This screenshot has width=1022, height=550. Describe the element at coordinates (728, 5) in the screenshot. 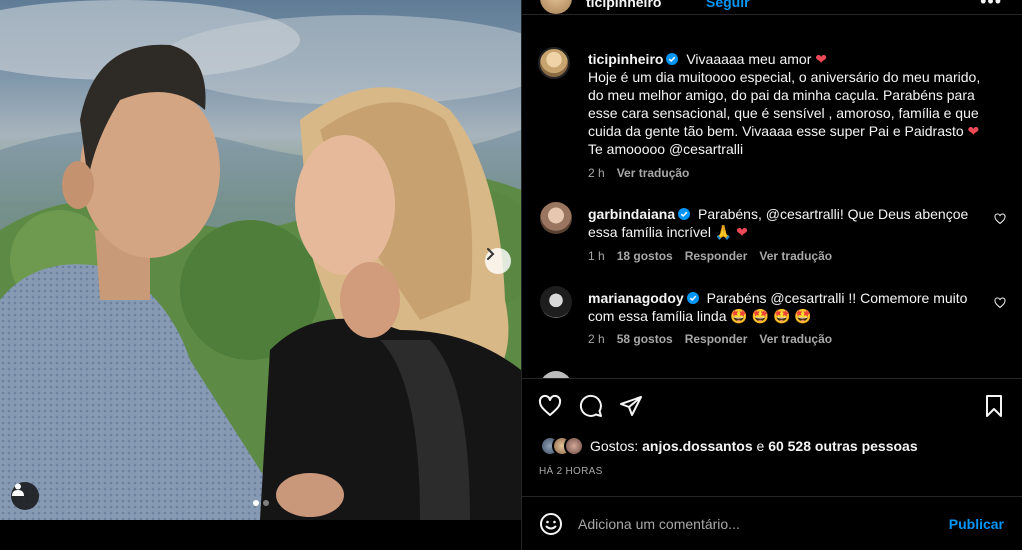

I see `follow-button: Seguir` at that location.